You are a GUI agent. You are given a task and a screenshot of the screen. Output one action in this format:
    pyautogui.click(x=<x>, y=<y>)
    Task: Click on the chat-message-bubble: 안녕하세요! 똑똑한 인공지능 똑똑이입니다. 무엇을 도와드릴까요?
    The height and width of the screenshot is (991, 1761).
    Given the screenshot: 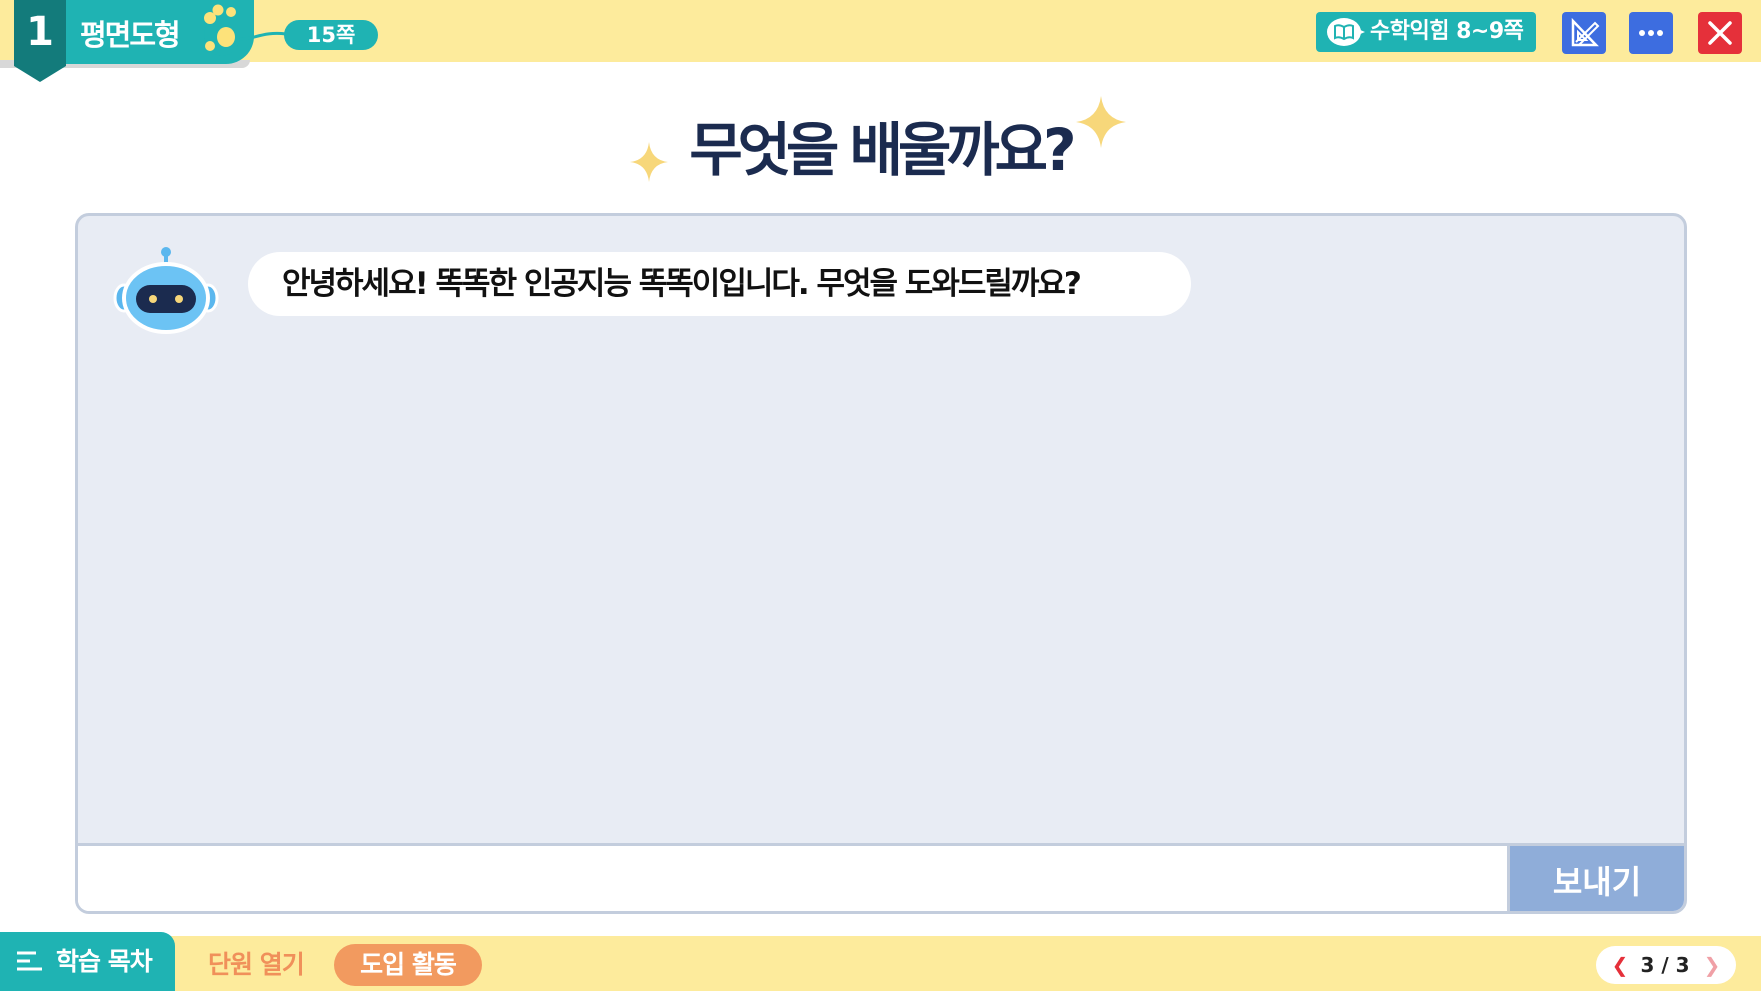 What is the action you would take?
    pyautogui.click(x=719, y=284)
    